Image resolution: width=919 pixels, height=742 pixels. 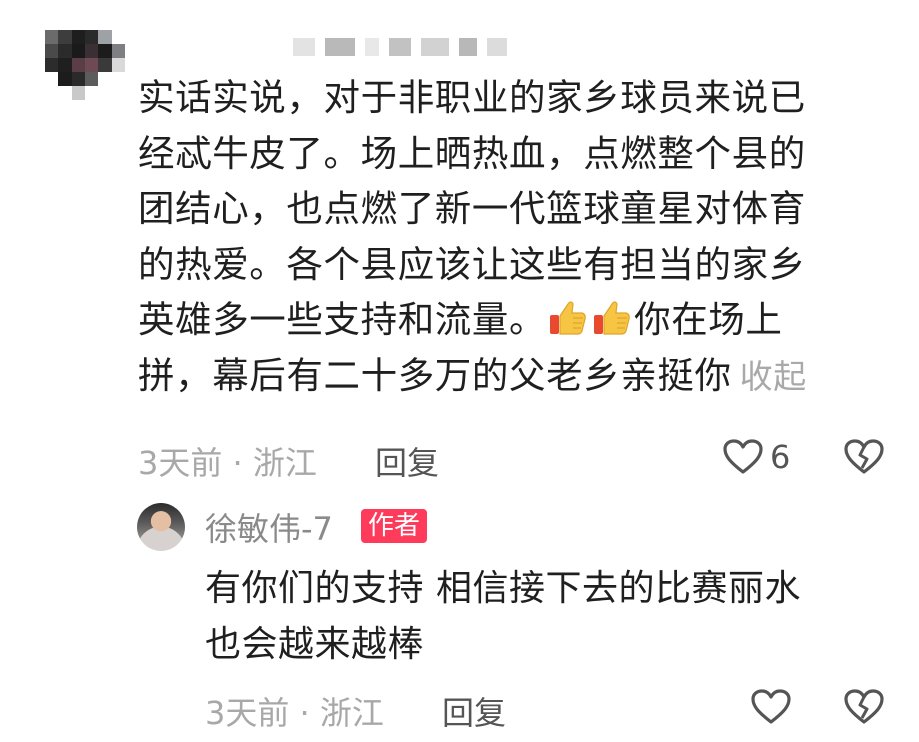 What do you see at coordinates (435, 375) in the screenshot?
I see `comment-line-part: 拼，幕后有二十多万的父老乡亲挺你` at bounding box center [435, 375].